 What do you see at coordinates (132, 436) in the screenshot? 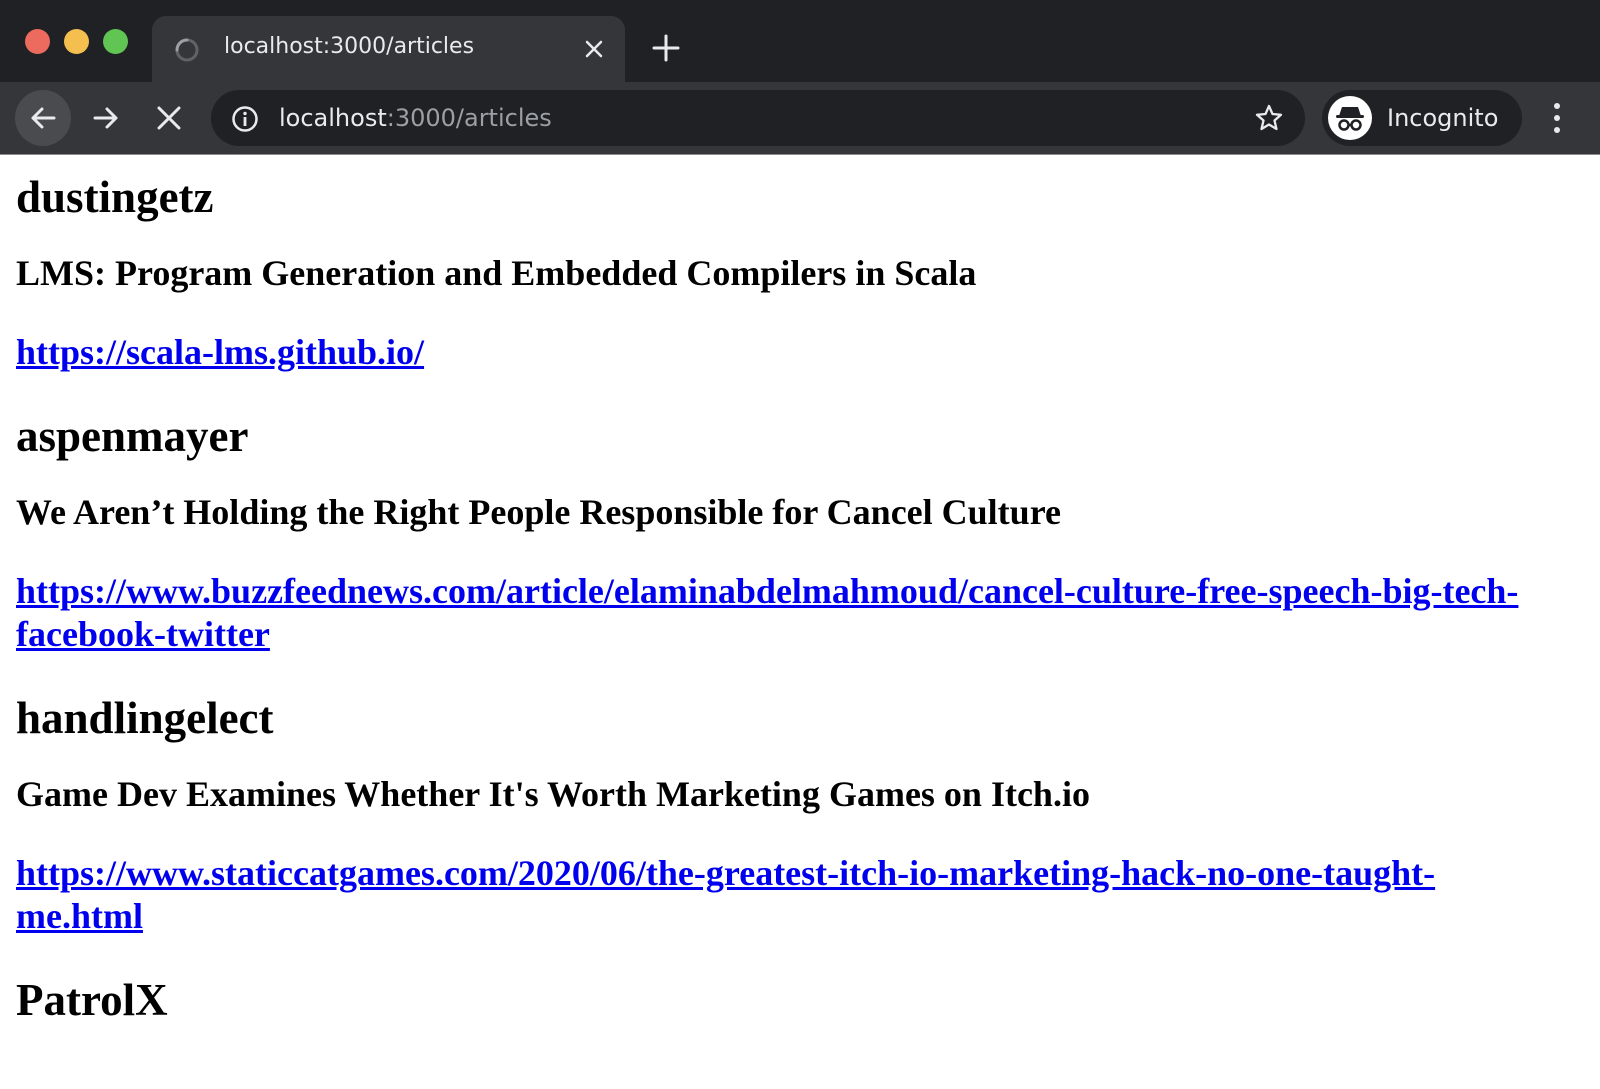
I see `article-author: aspenmayer` at bounding box center [132, 436].